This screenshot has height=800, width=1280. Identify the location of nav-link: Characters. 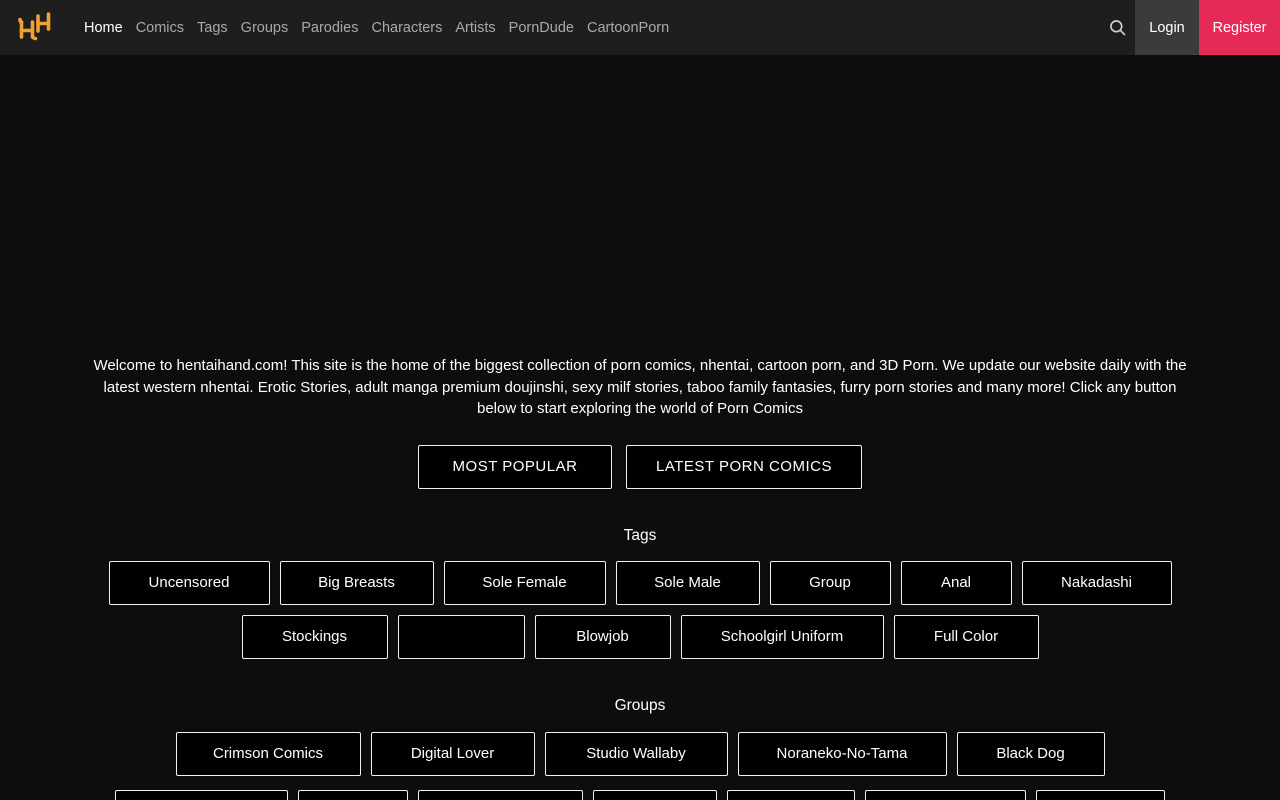
(406, 28).